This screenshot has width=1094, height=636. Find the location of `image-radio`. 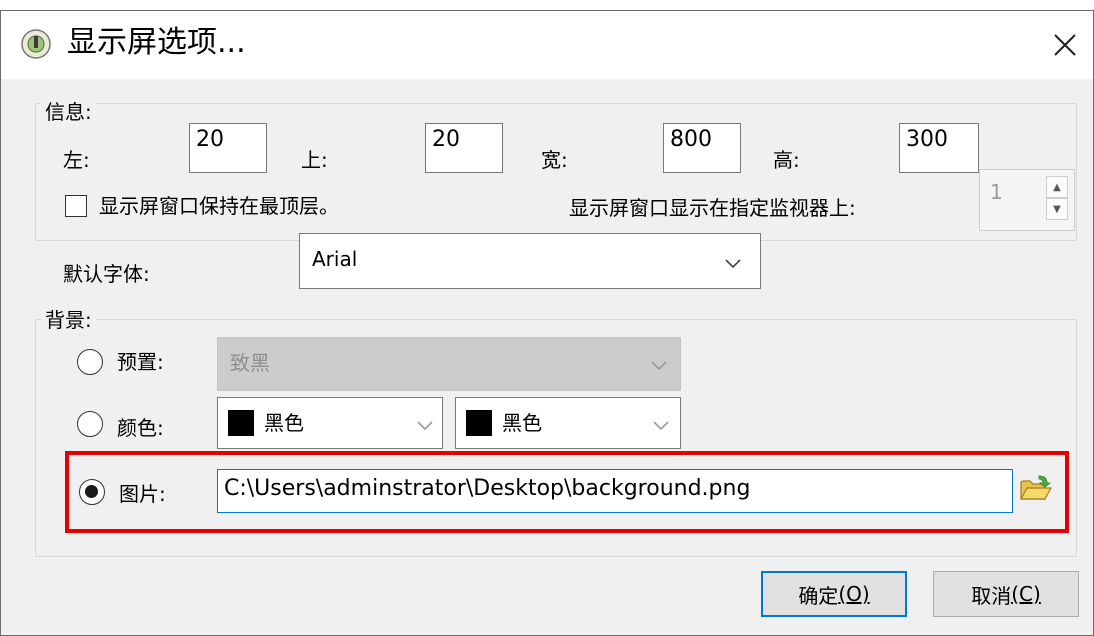

image-radio is located at coordinates (92, 492).